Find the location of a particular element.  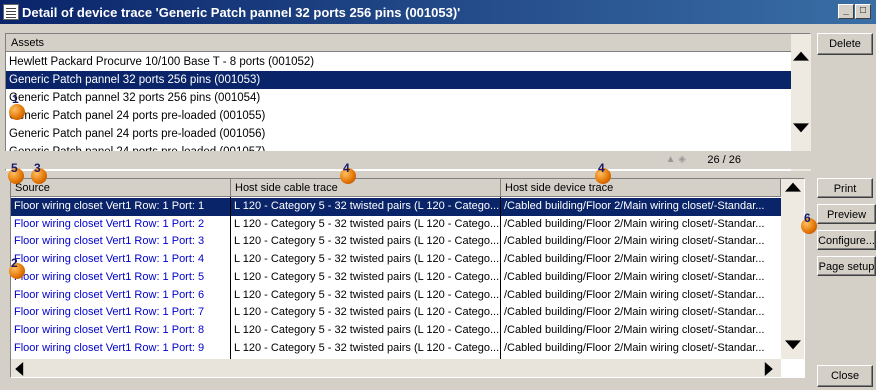

assets-header-label: Assets is located at coordinates (28, 43).